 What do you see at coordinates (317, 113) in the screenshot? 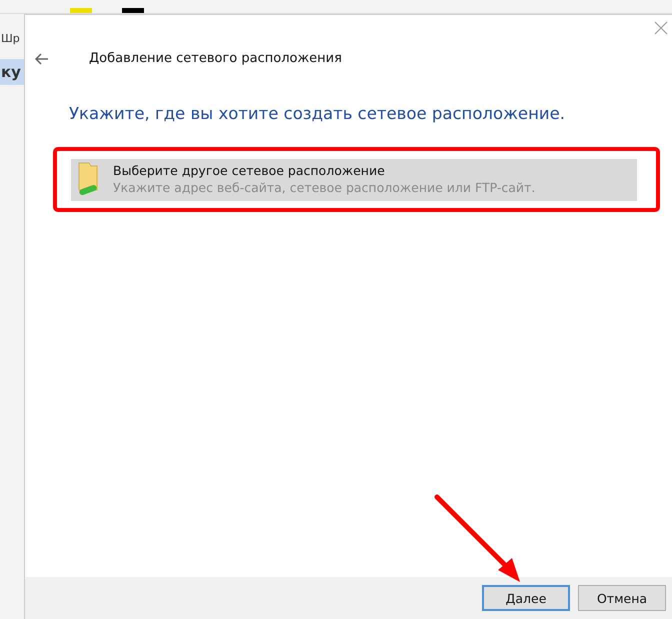
I see `dialog-heading: Укажите, где вы хотите создать сетевое расположение.` at bounding box center [317, 113].